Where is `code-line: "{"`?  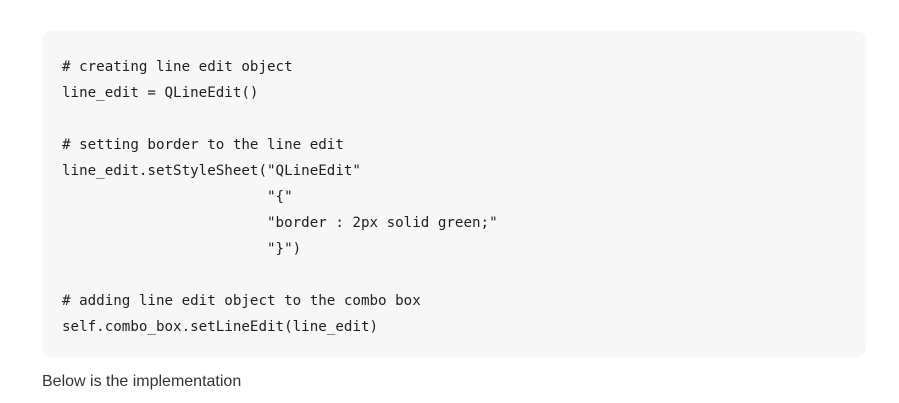 code-line: "{" is located at coordinates (177, 197).